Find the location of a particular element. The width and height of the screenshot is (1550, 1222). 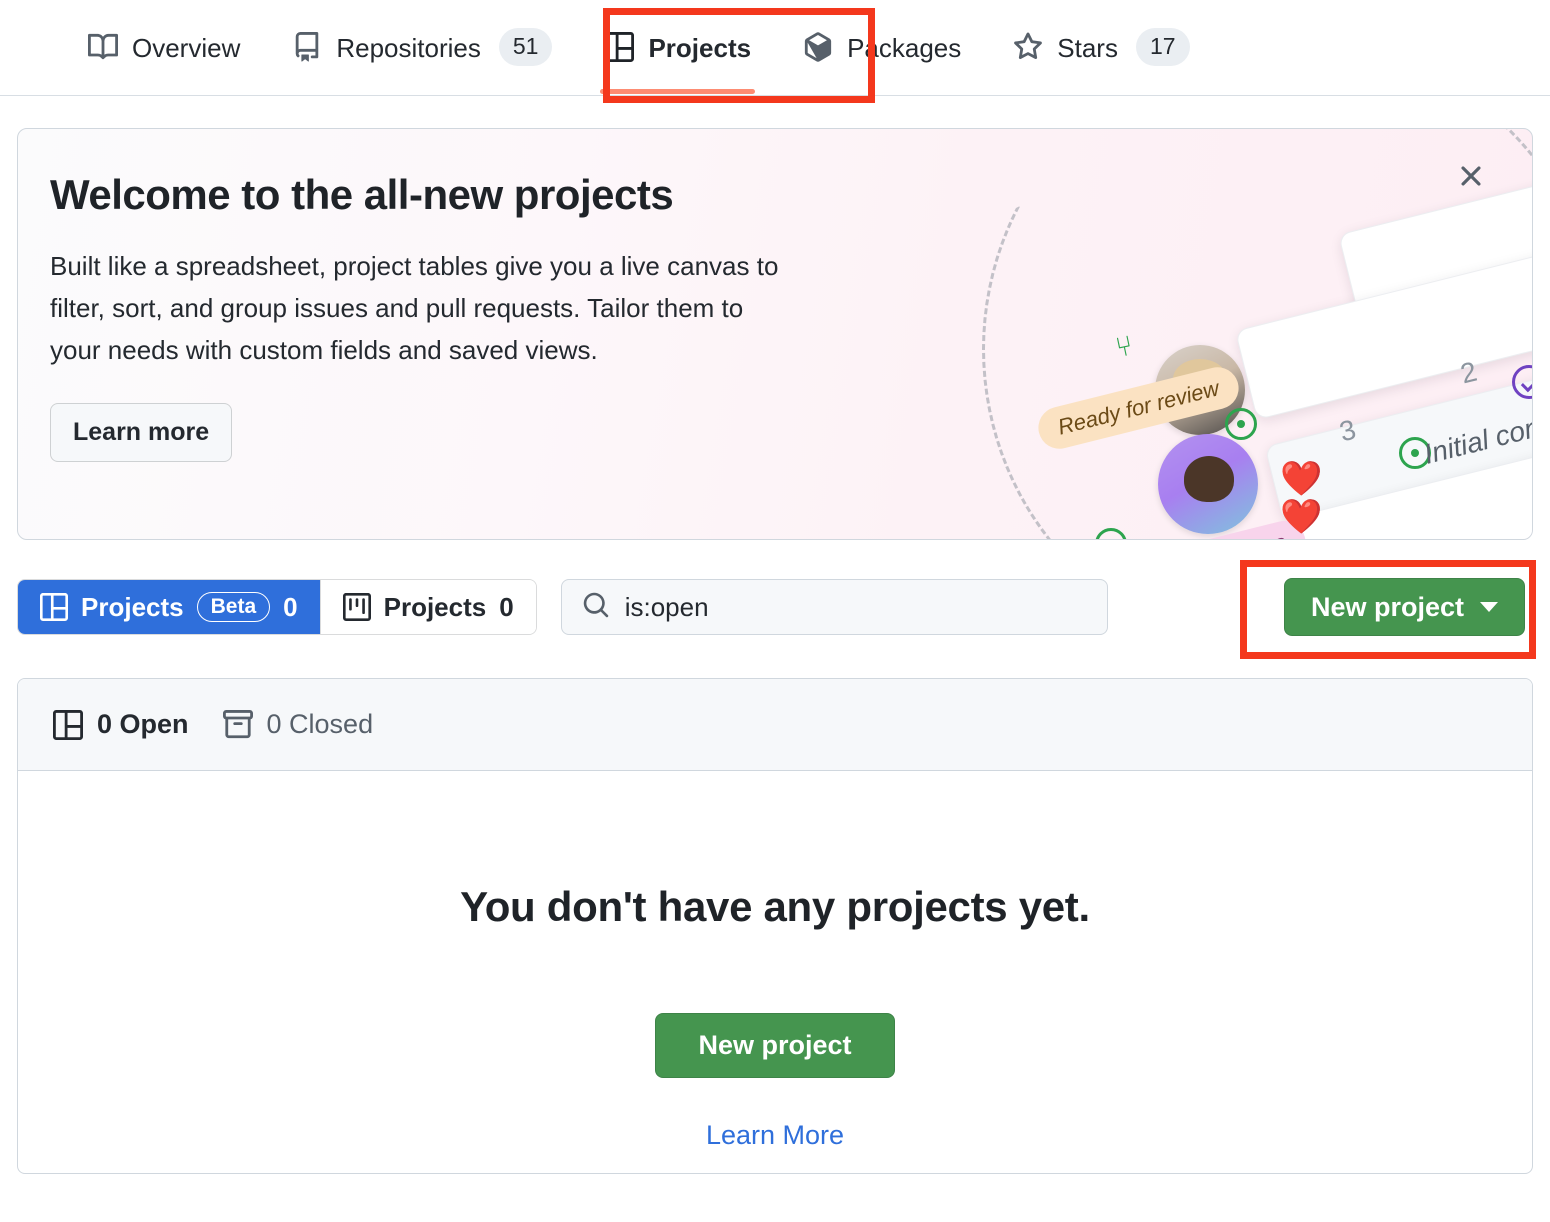

nav-item-label: Overview is located at coordinates (186, 48).